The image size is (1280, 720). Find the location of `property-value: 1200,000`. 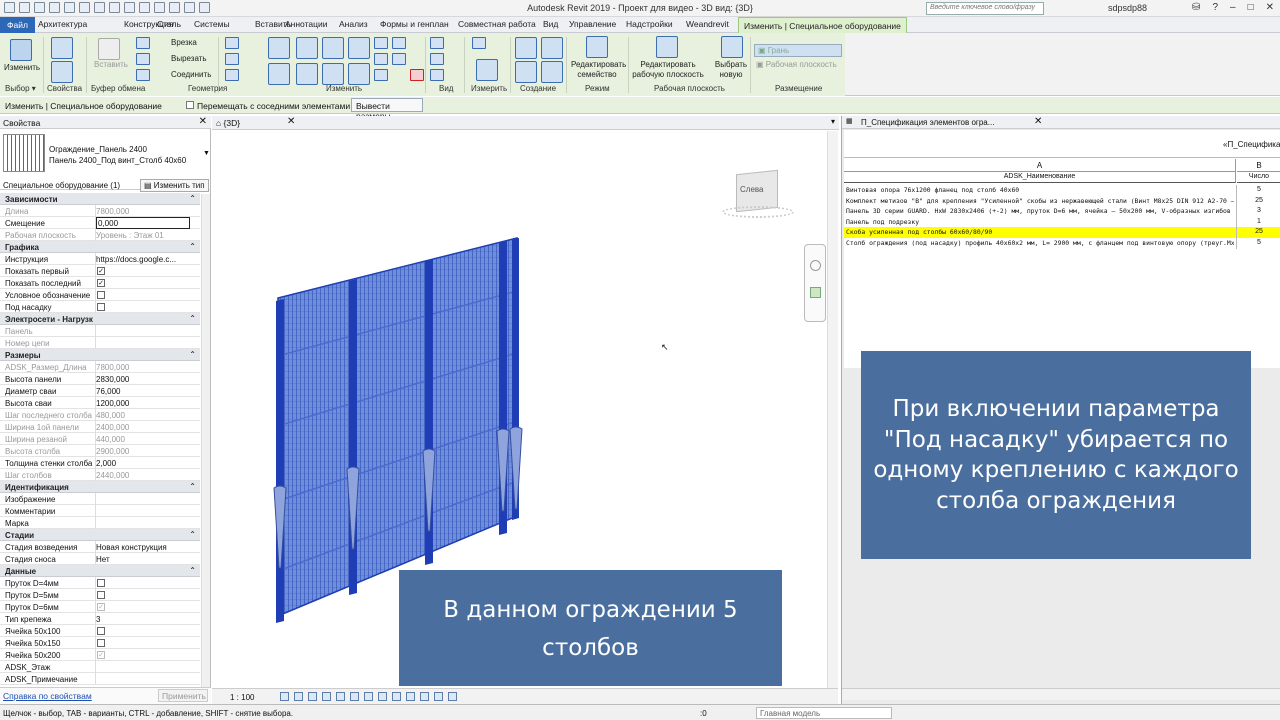

property-value: 1200,000 is located at coordinates (143, 403).